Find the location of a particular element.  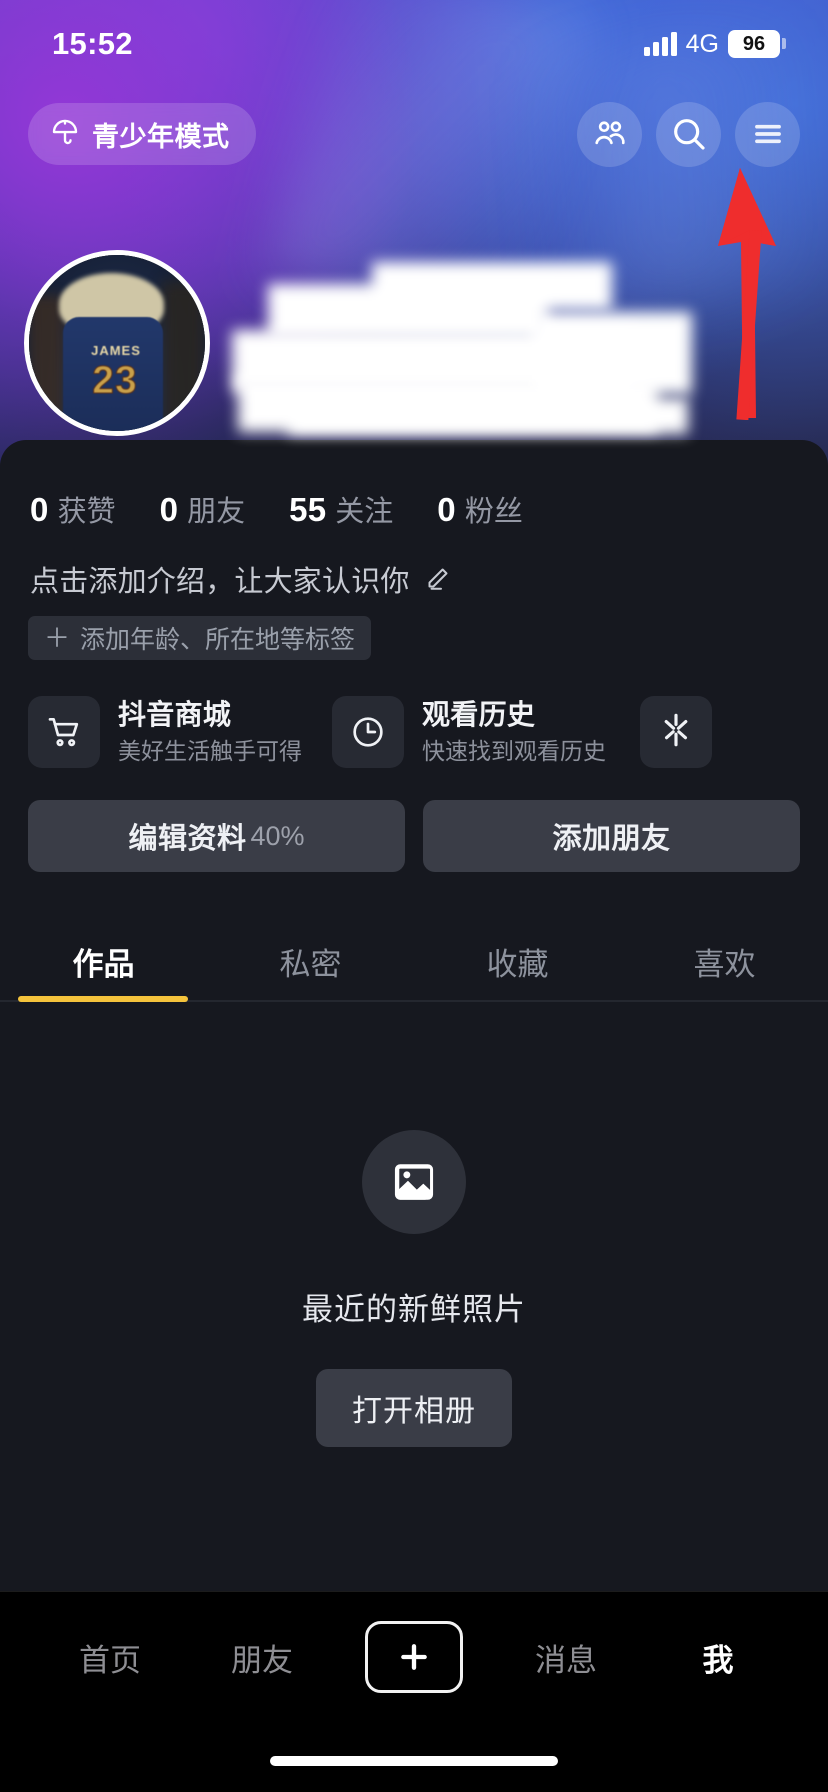

nav-item-home: 首页 is located at coordinates (110, 1657).